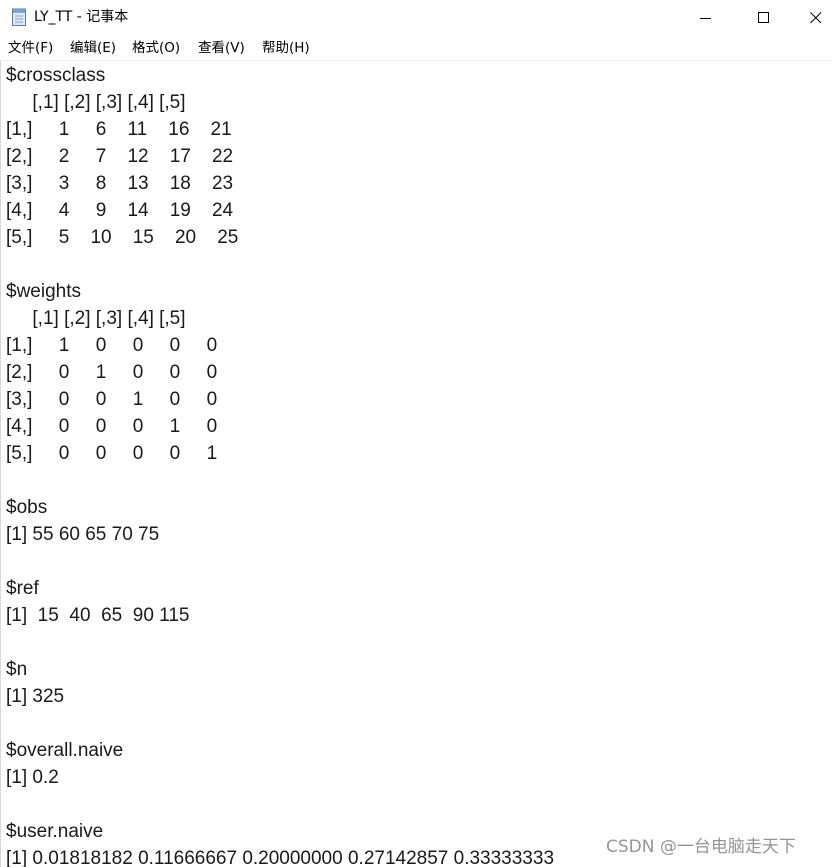 The width and height of the screenshot is (832, 867). I want to click on close-button, so click(815, 17).